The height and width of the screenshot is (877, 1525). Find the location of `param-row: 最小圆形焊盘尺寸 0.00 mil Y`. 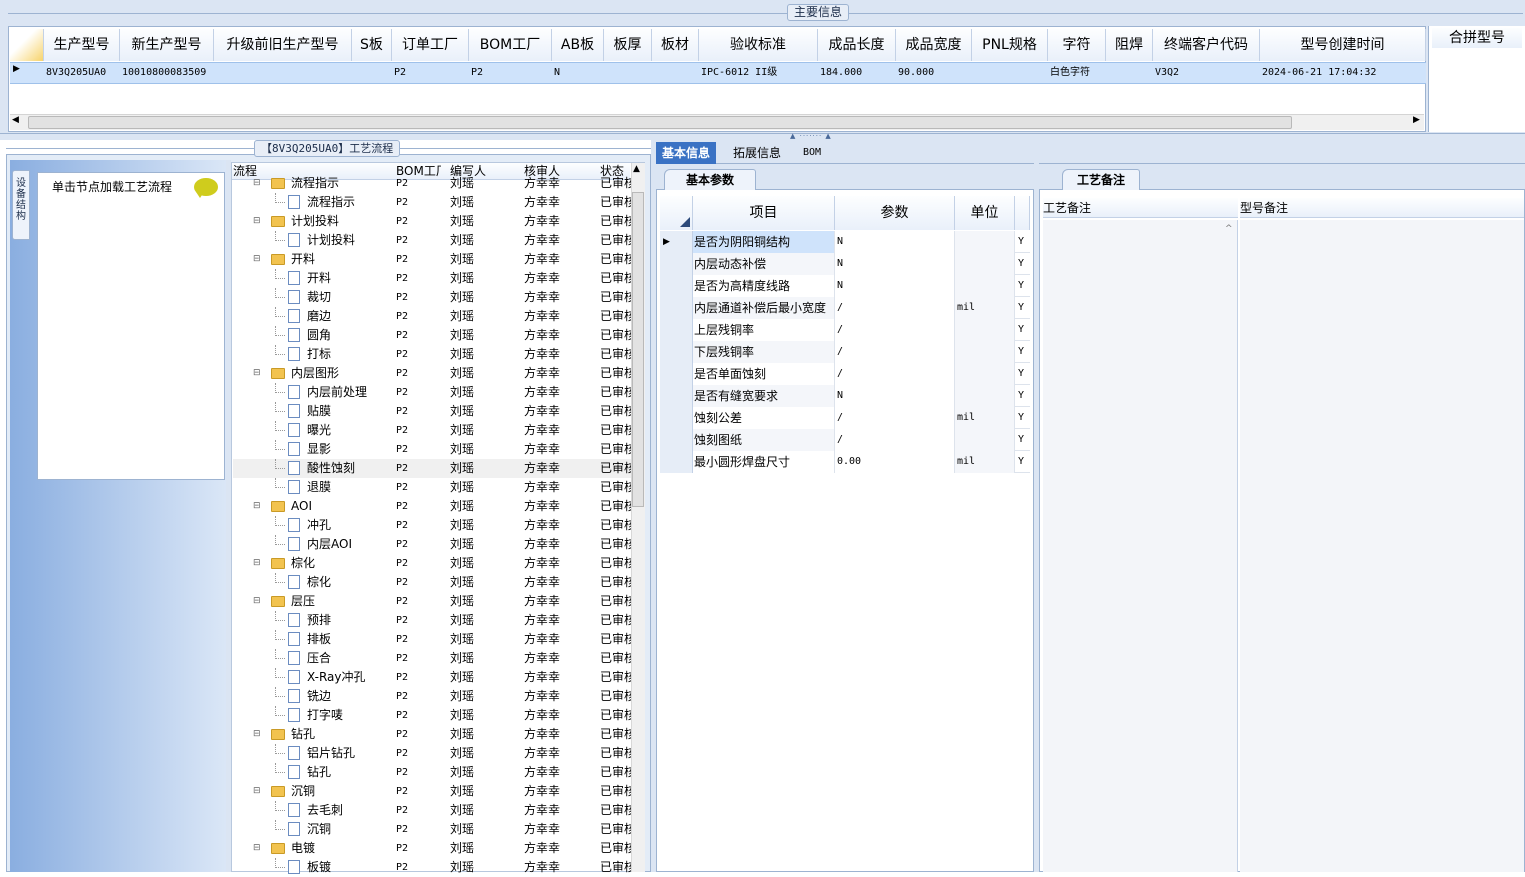

param-row: 最小圆形焊盘尺寸 0.00 mil Y is located at coordinates (845, 462).